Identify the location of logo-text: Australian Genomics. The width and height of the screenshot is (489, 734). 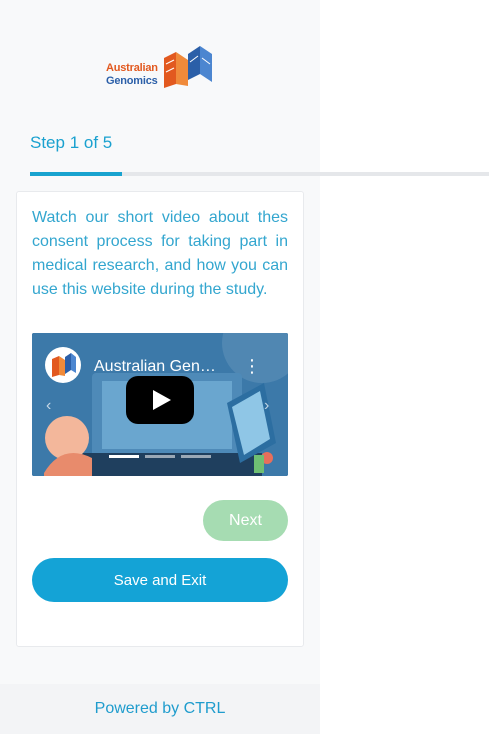
(132, 75).